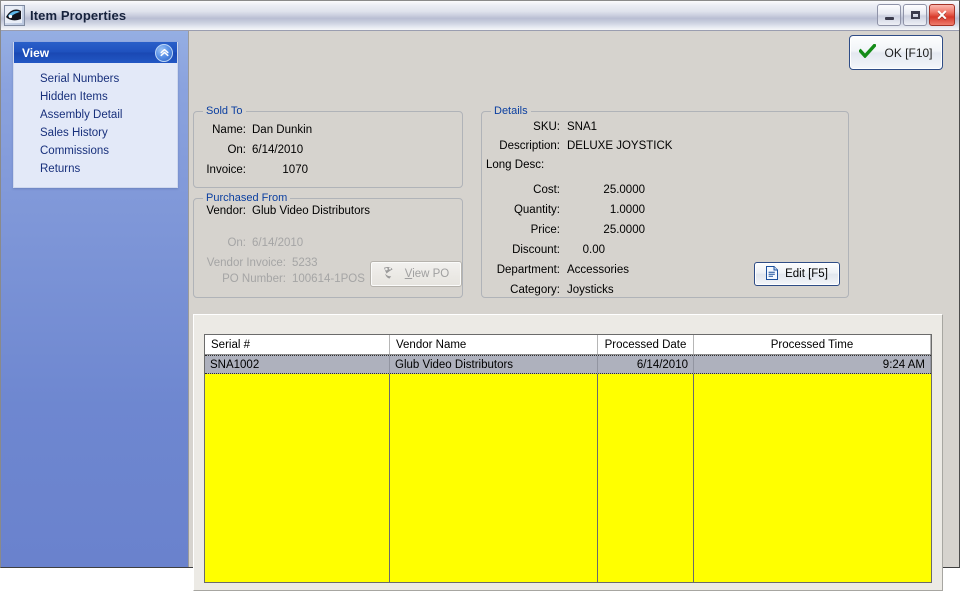 This screenshot has width=960, height=591. I want to click on sold-to-on-row: On: 6/14/2010, so click(251, 150).